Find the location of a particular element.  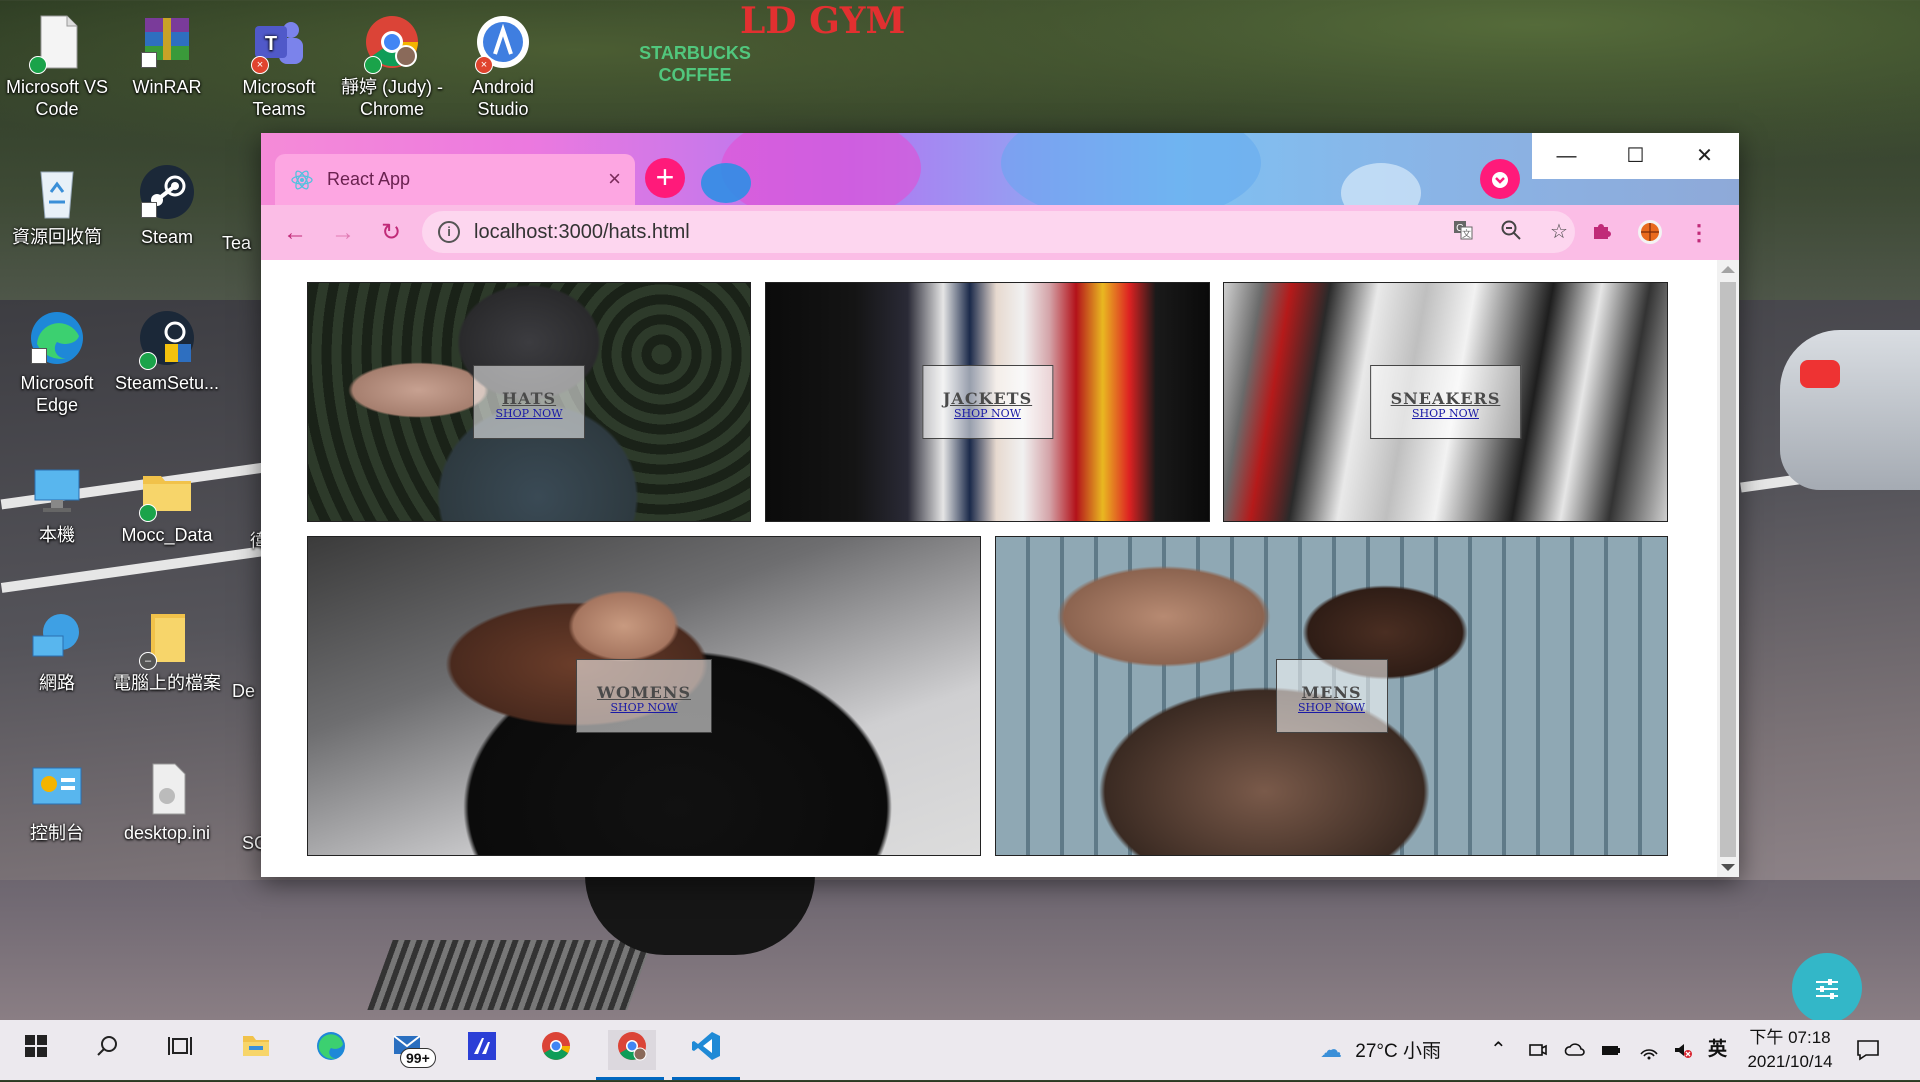

desktop-icon-chrome-judy: 靜婷 (Judy) - Chrome is located at coordinates (392, 66).